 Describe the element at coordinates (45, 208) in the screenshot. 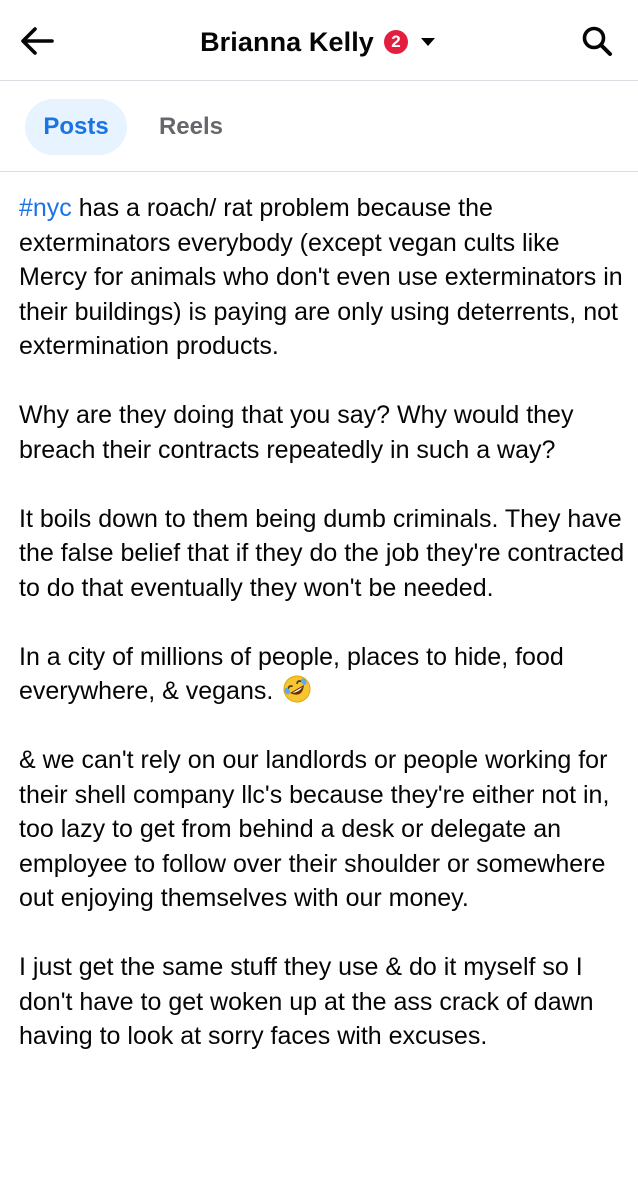

I see `hashtag-link: #nyc` at that location.